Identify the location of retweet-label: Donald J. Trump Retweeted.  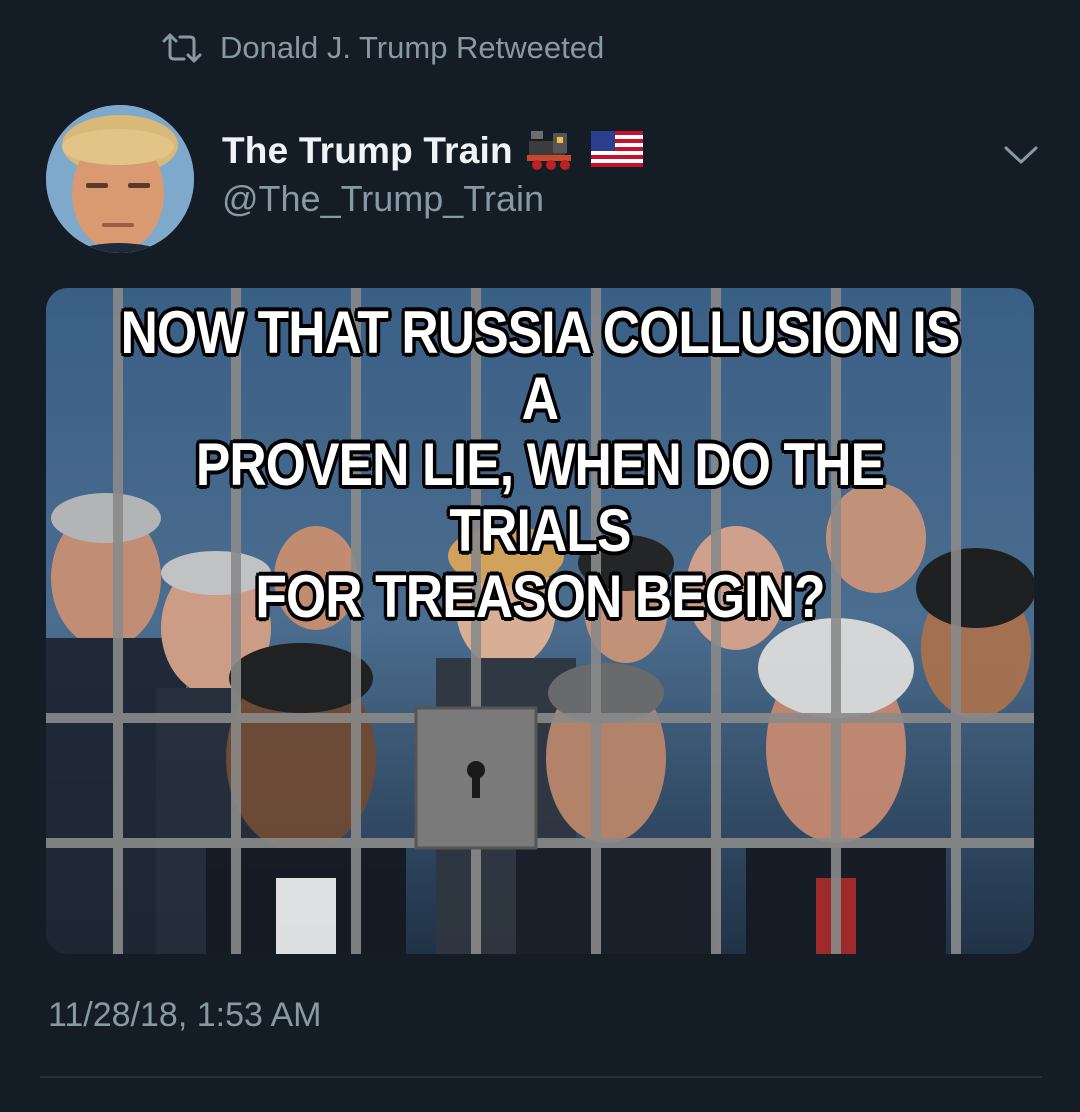
(412, 48).